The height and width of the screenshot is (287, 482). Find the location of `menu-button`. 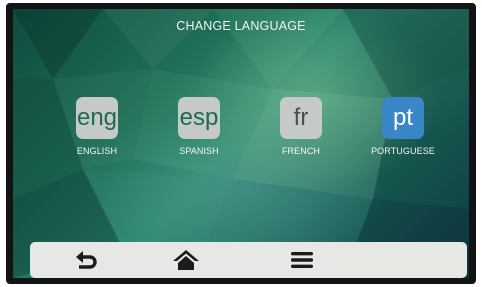

menu-button is located at coordinates (302, 260).